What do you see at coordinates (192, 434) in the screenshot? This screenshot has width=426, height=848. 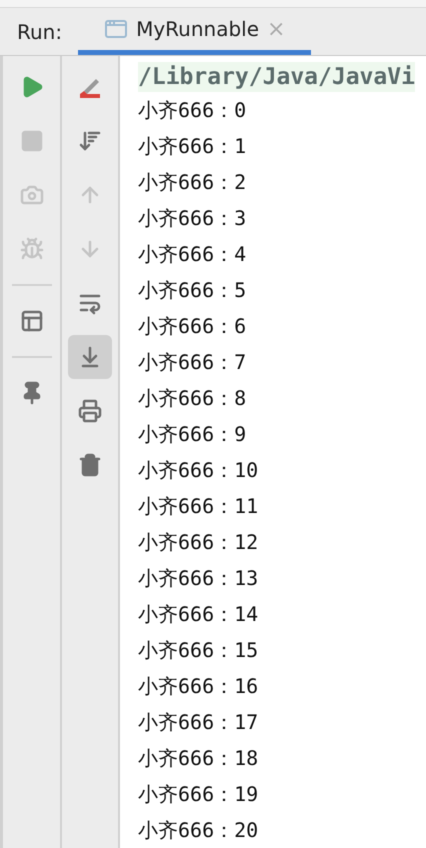 I see `console-line: 小齐666：9` at bounding box center [192, 434].